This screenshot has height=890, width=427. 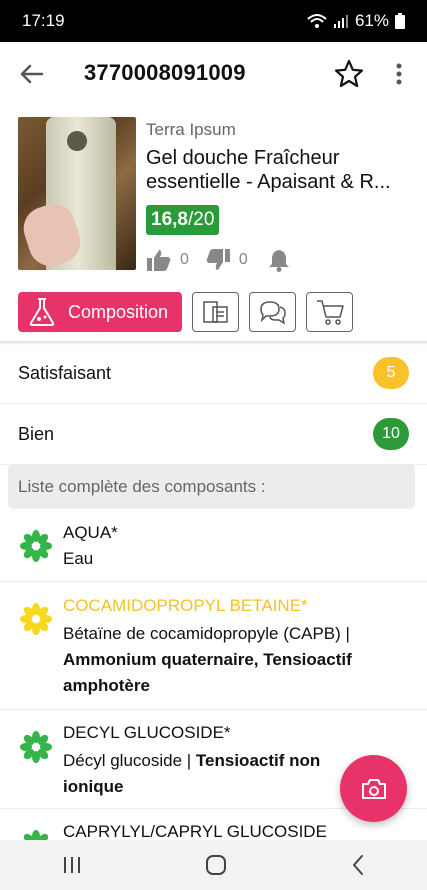 I want to click on shopping-cart-icon, so click(x=330, y=312).